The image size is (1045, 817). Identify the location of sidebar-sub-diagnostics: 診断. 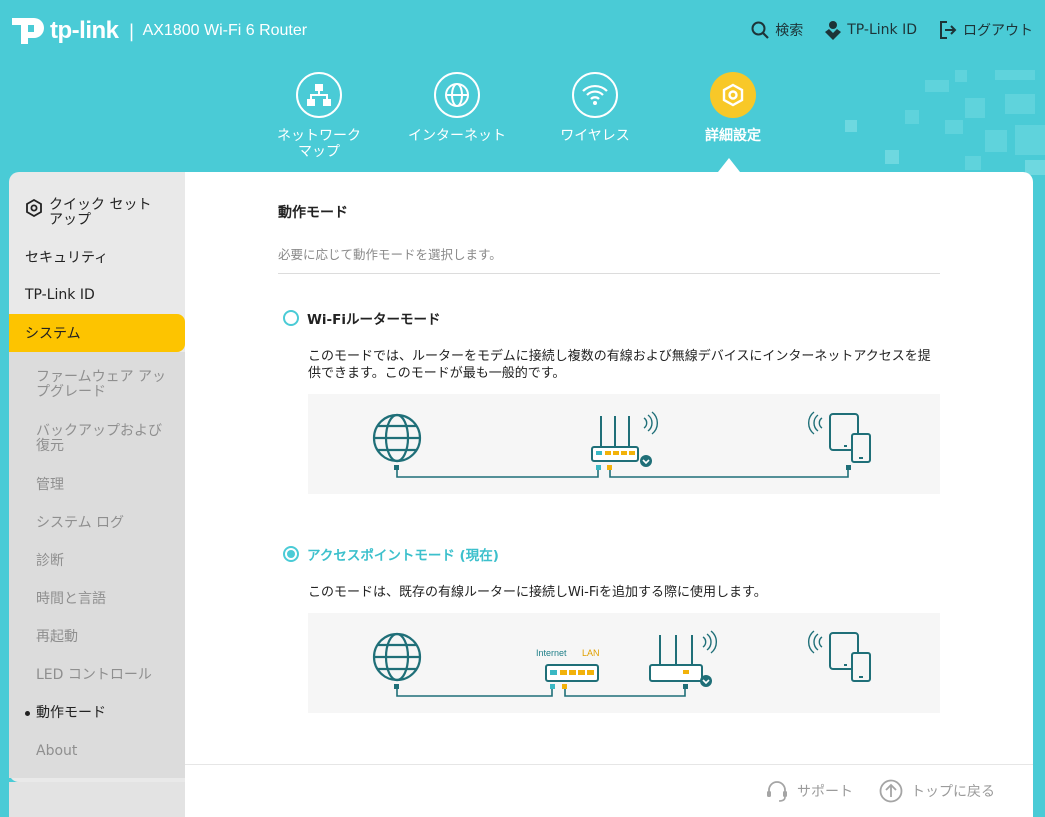
(97, 561).